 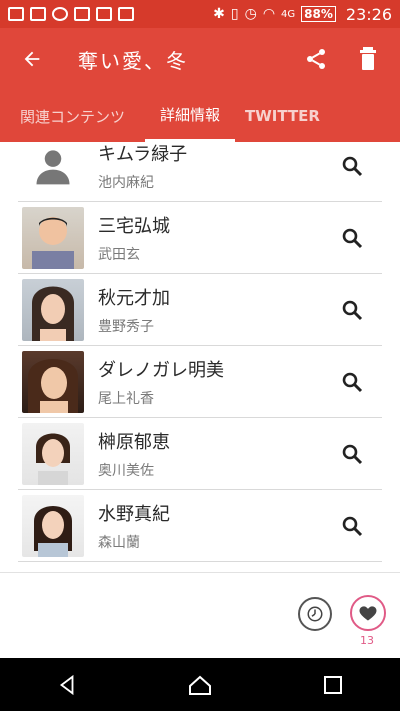 What do you see at coordinates (200, 526) in the screenshot?
I see `list-item: 水野真紀 森山蘭` at bounding box center [200, 526].